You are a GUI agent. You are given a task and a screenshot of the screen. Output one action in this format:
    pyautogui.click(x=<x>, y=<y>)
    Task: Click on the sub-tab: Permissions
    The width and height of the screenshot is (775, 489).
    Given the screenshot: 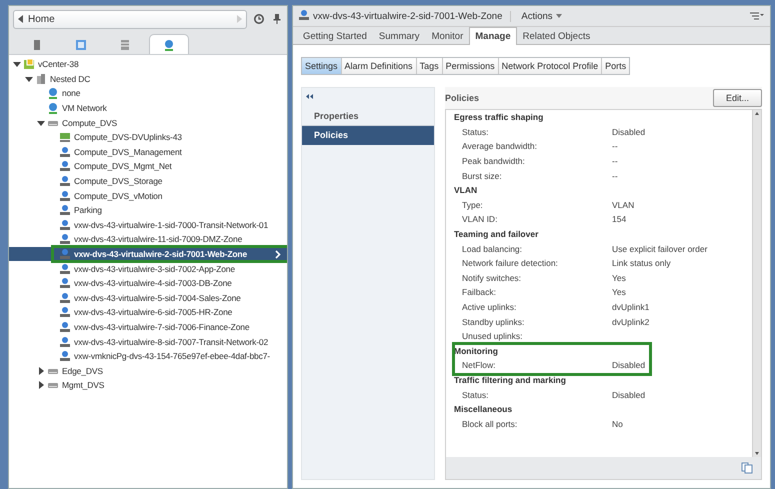 What is the action you would take?
    pyautogui.click(x=470, y=66)
    